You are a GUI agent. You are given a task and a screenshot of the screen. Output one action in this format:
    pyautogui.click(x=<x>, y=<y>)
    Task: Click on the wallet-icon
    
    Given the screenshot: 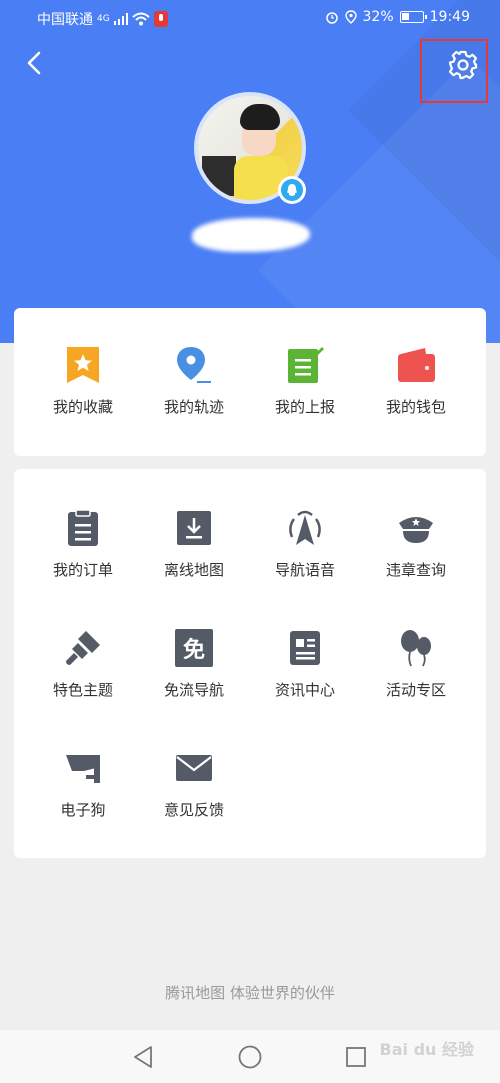 What is the action you would take?
    pyautogui.click(x=416, y=365)
    